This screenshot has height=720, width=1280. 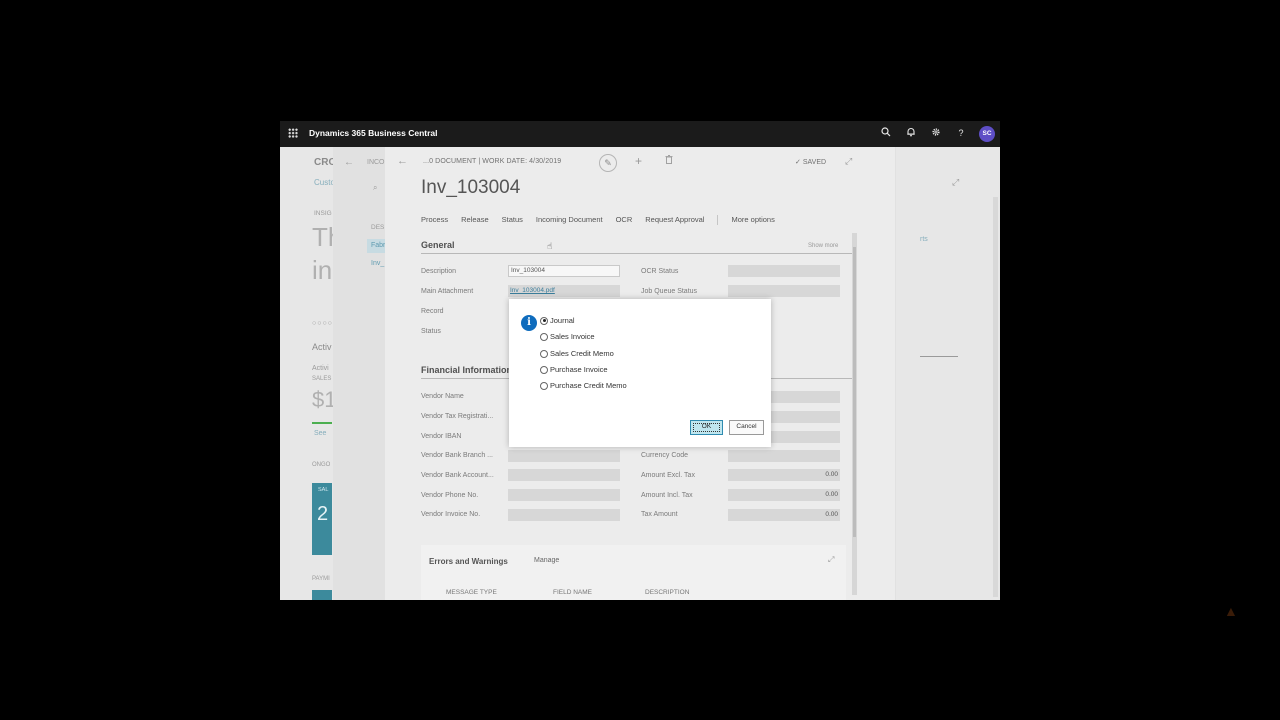 I want to click on saved-status: ✓ SAVED, so click(x=810, y=162).